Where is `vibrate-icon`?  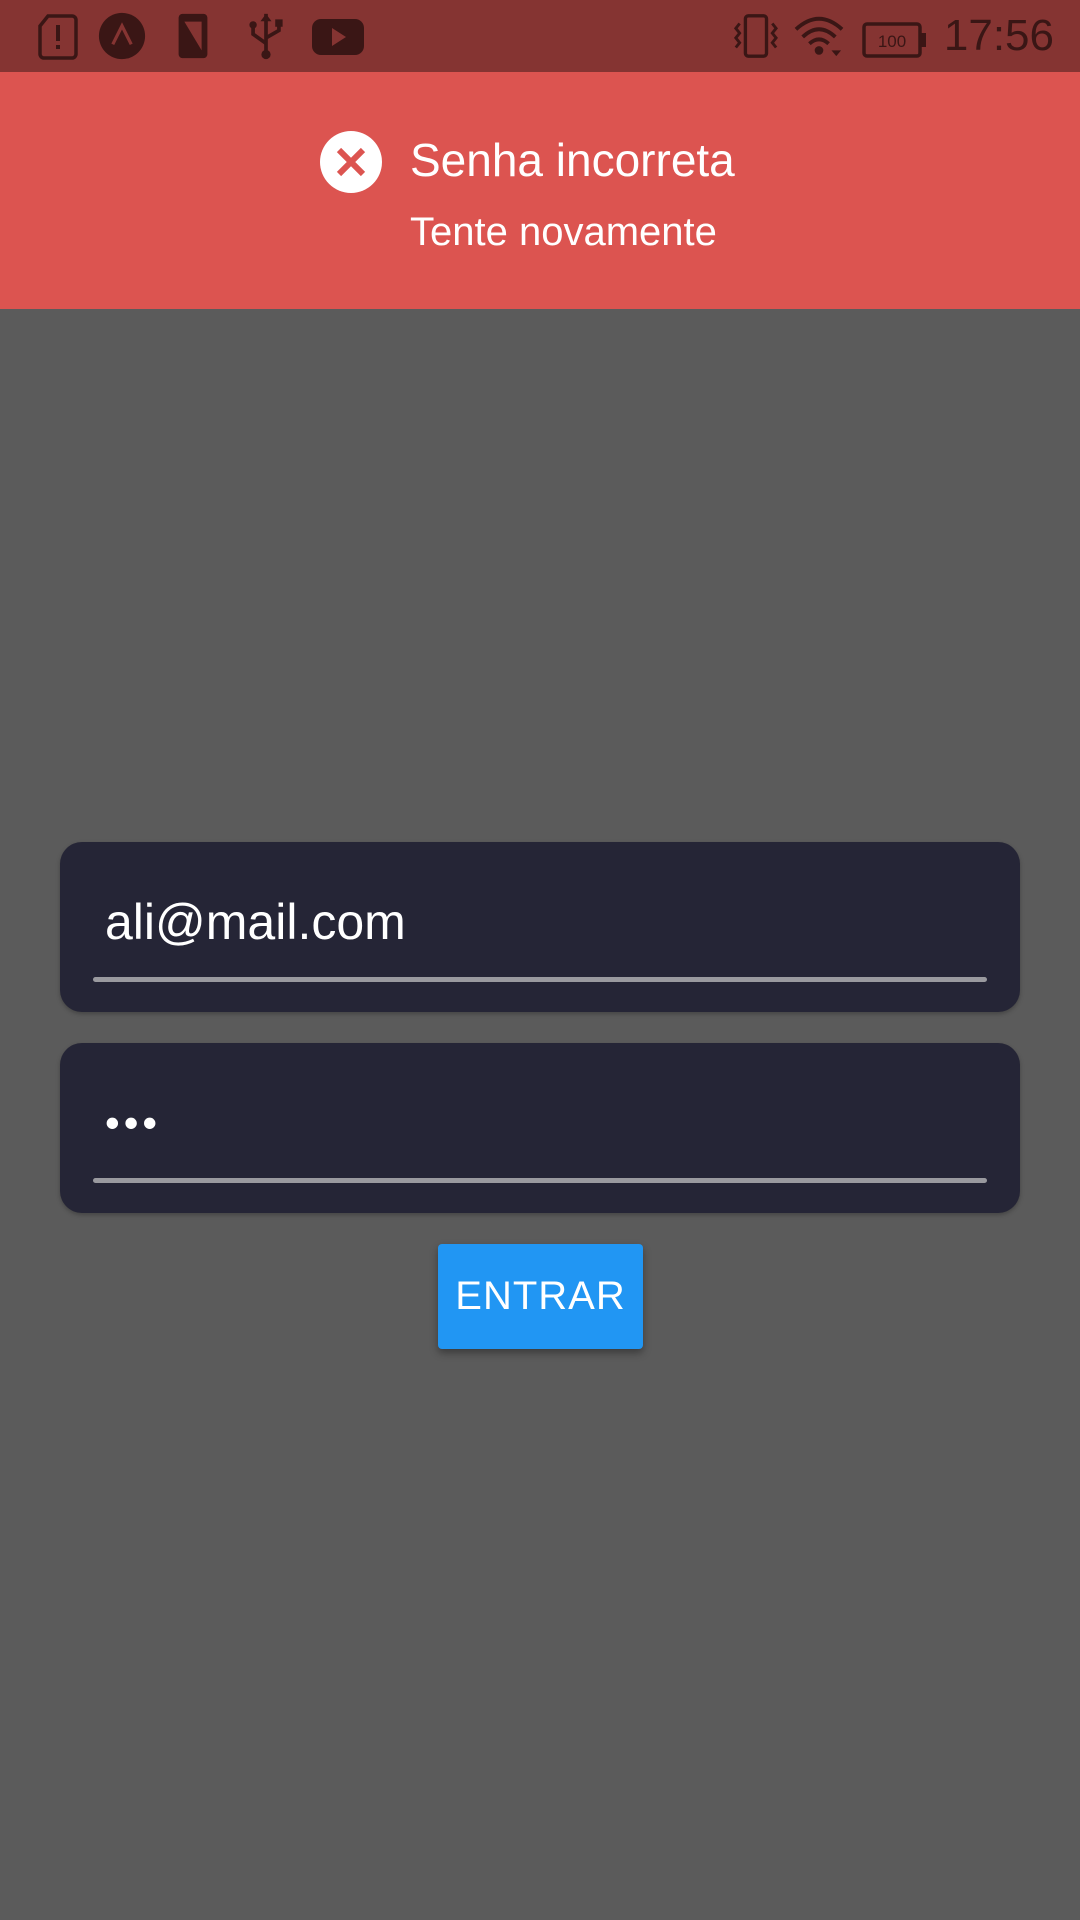 vibrate-icon is located at coordinates (755, 36).